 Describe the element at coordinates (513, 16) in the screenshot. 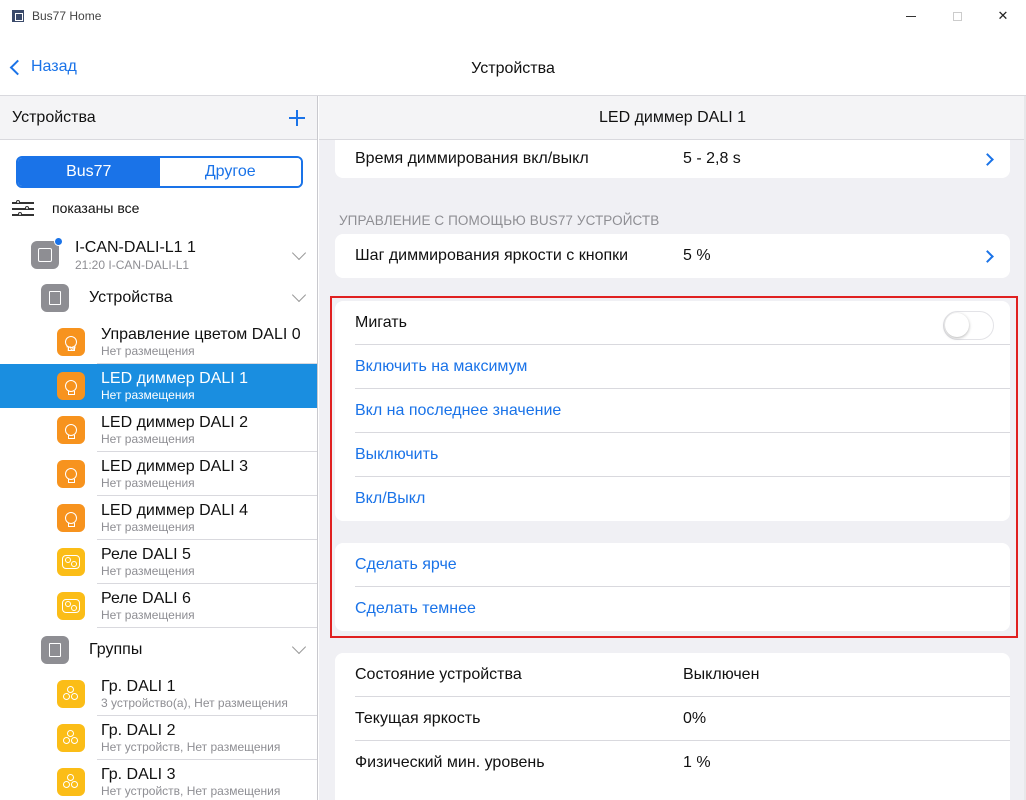

I see `window-titlebar: Bus77 Home ✕` at that location.